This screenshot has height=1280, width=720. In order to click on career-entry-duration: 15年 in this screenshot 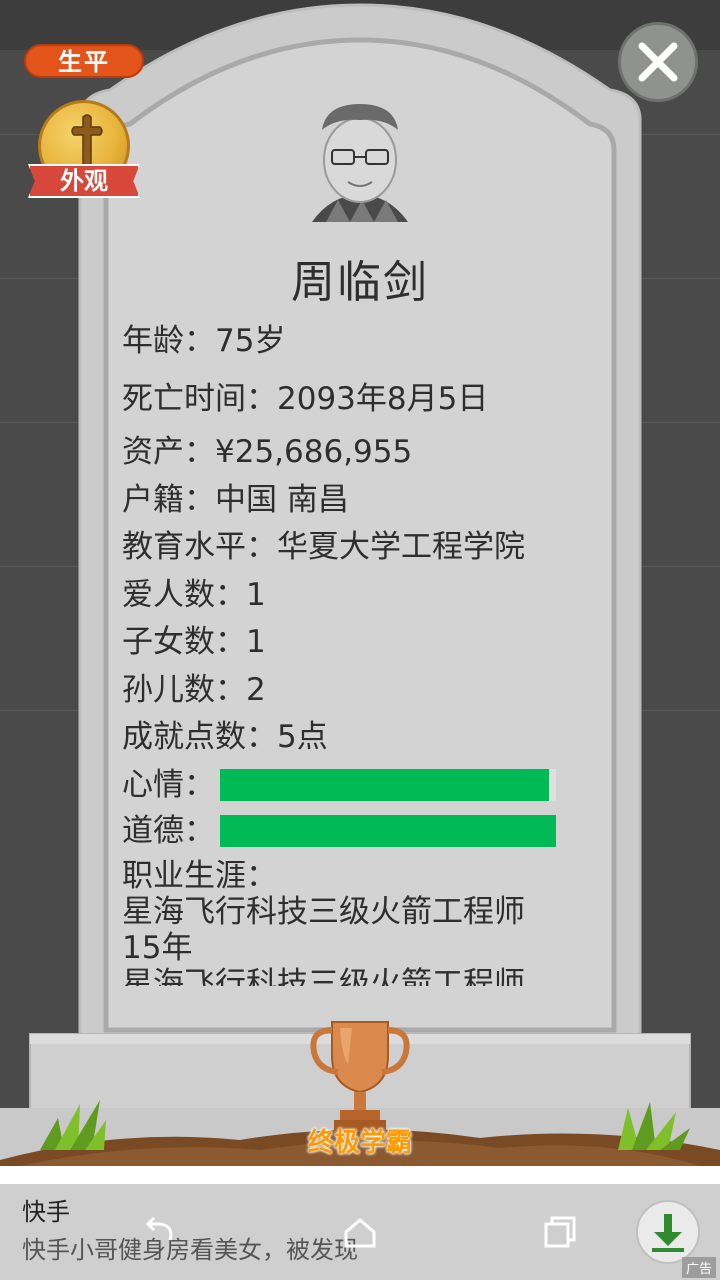, I will do `click(157, 948)`.